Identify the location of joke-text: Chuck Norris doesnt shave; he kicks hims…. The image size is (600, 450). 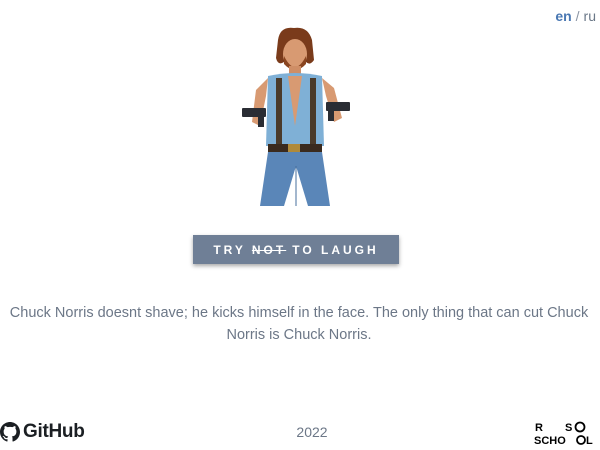
(299, 324).